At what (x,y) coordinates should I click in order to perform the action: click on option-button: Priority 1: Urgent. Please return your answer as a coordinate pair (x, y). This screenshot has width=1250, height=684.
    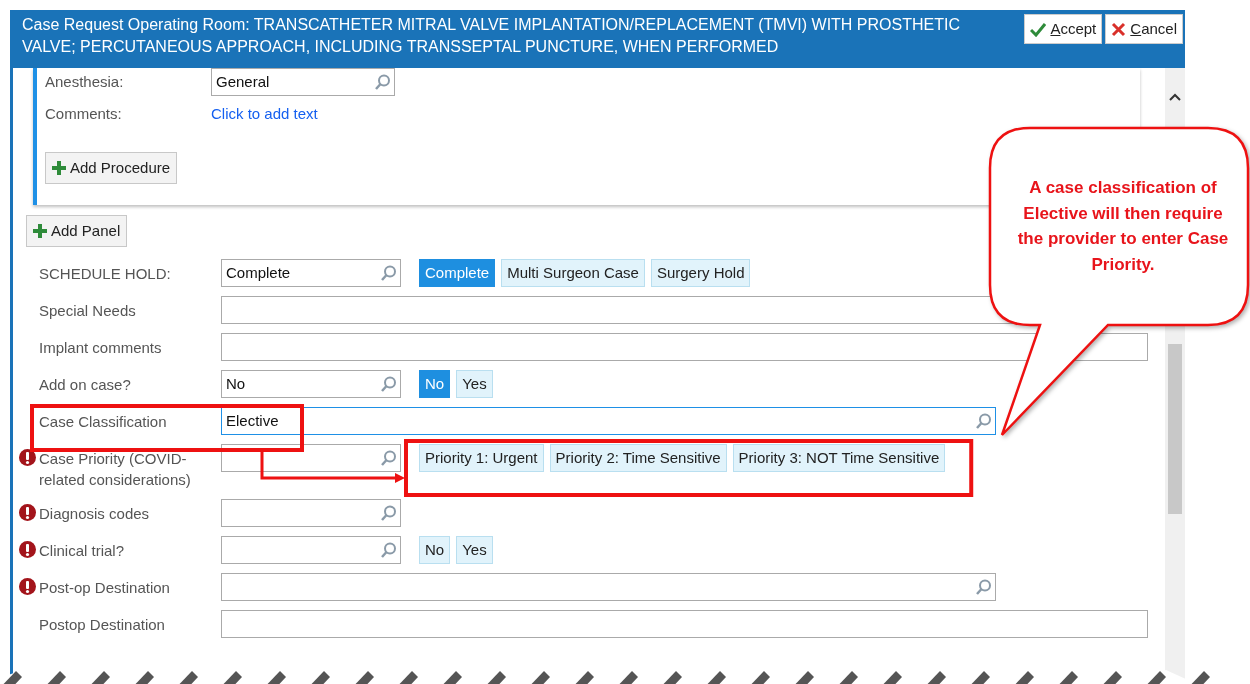
    Looking at the image, I should click on (481, 458).